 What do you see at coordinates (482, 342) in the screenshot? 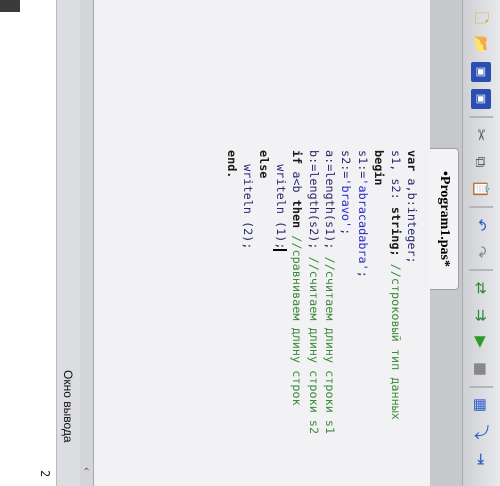
I see `run-icon: ▶` at bounding box center [482, 342].